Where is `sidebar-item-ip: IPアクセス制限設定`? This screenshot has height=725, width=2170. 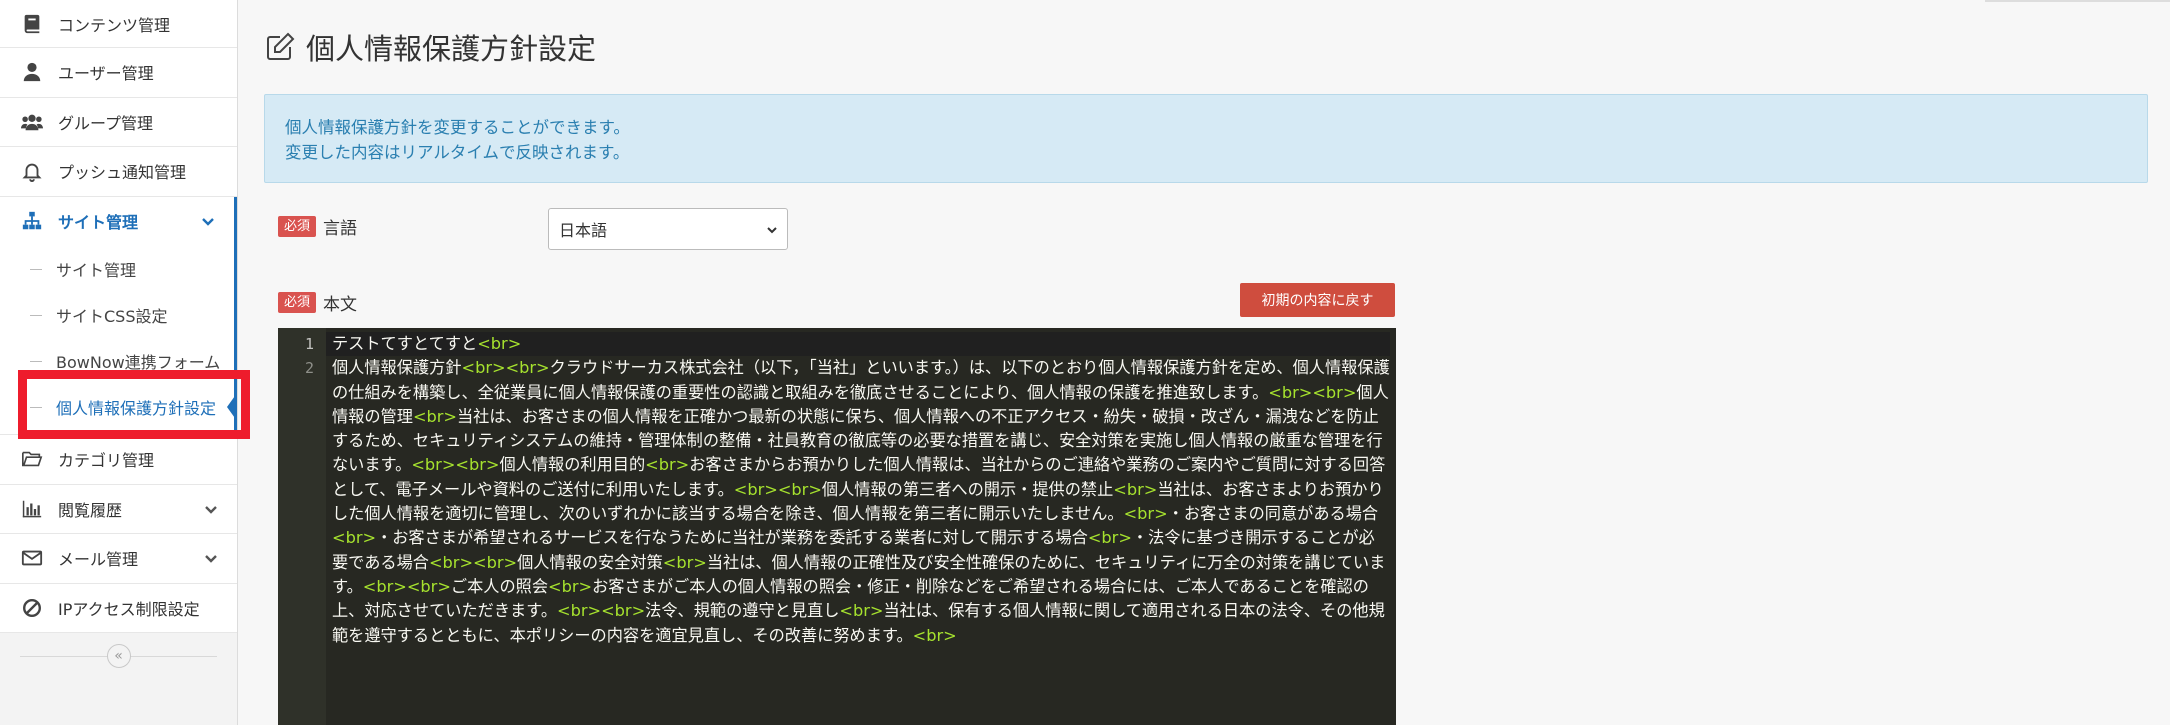
sidebar-item-ip: IPアクセス制限設定 is located at coordinates (118, 608).